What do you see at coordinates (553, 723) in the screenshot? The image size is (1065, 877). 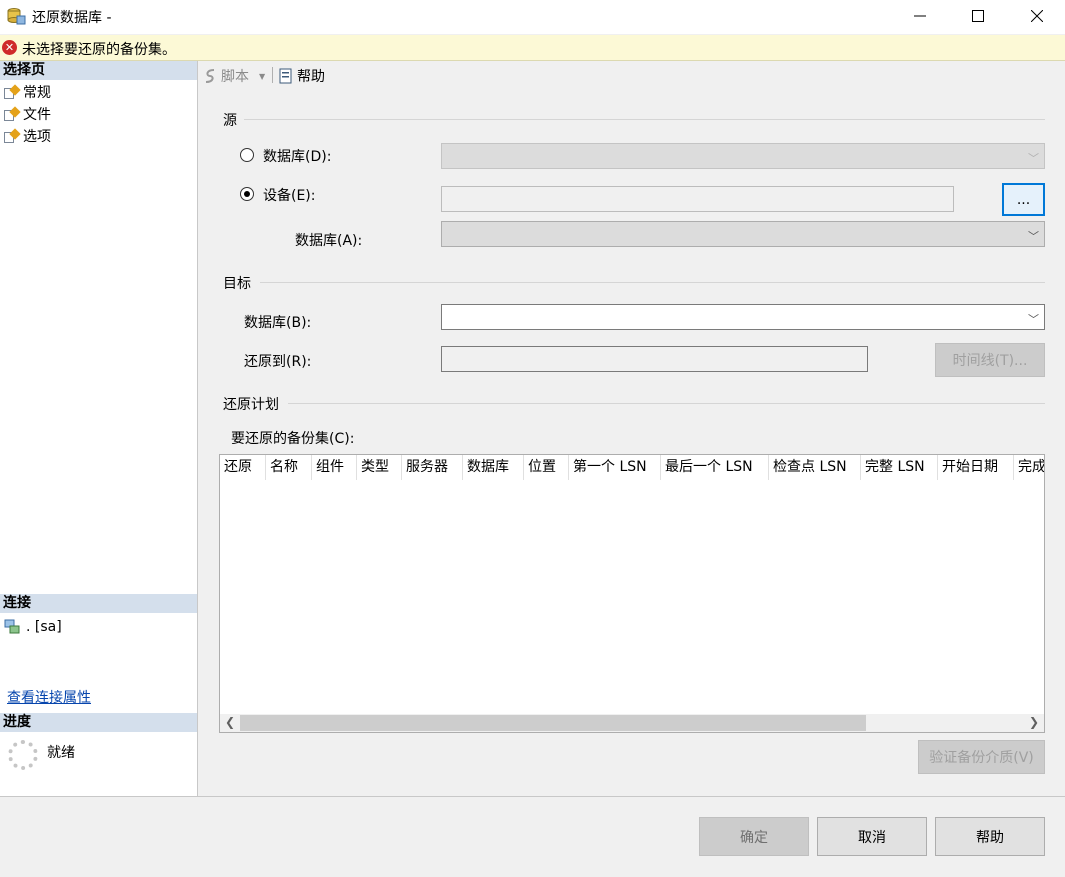 I see `scrollbar-thumb` at bounding box center [553, 723].